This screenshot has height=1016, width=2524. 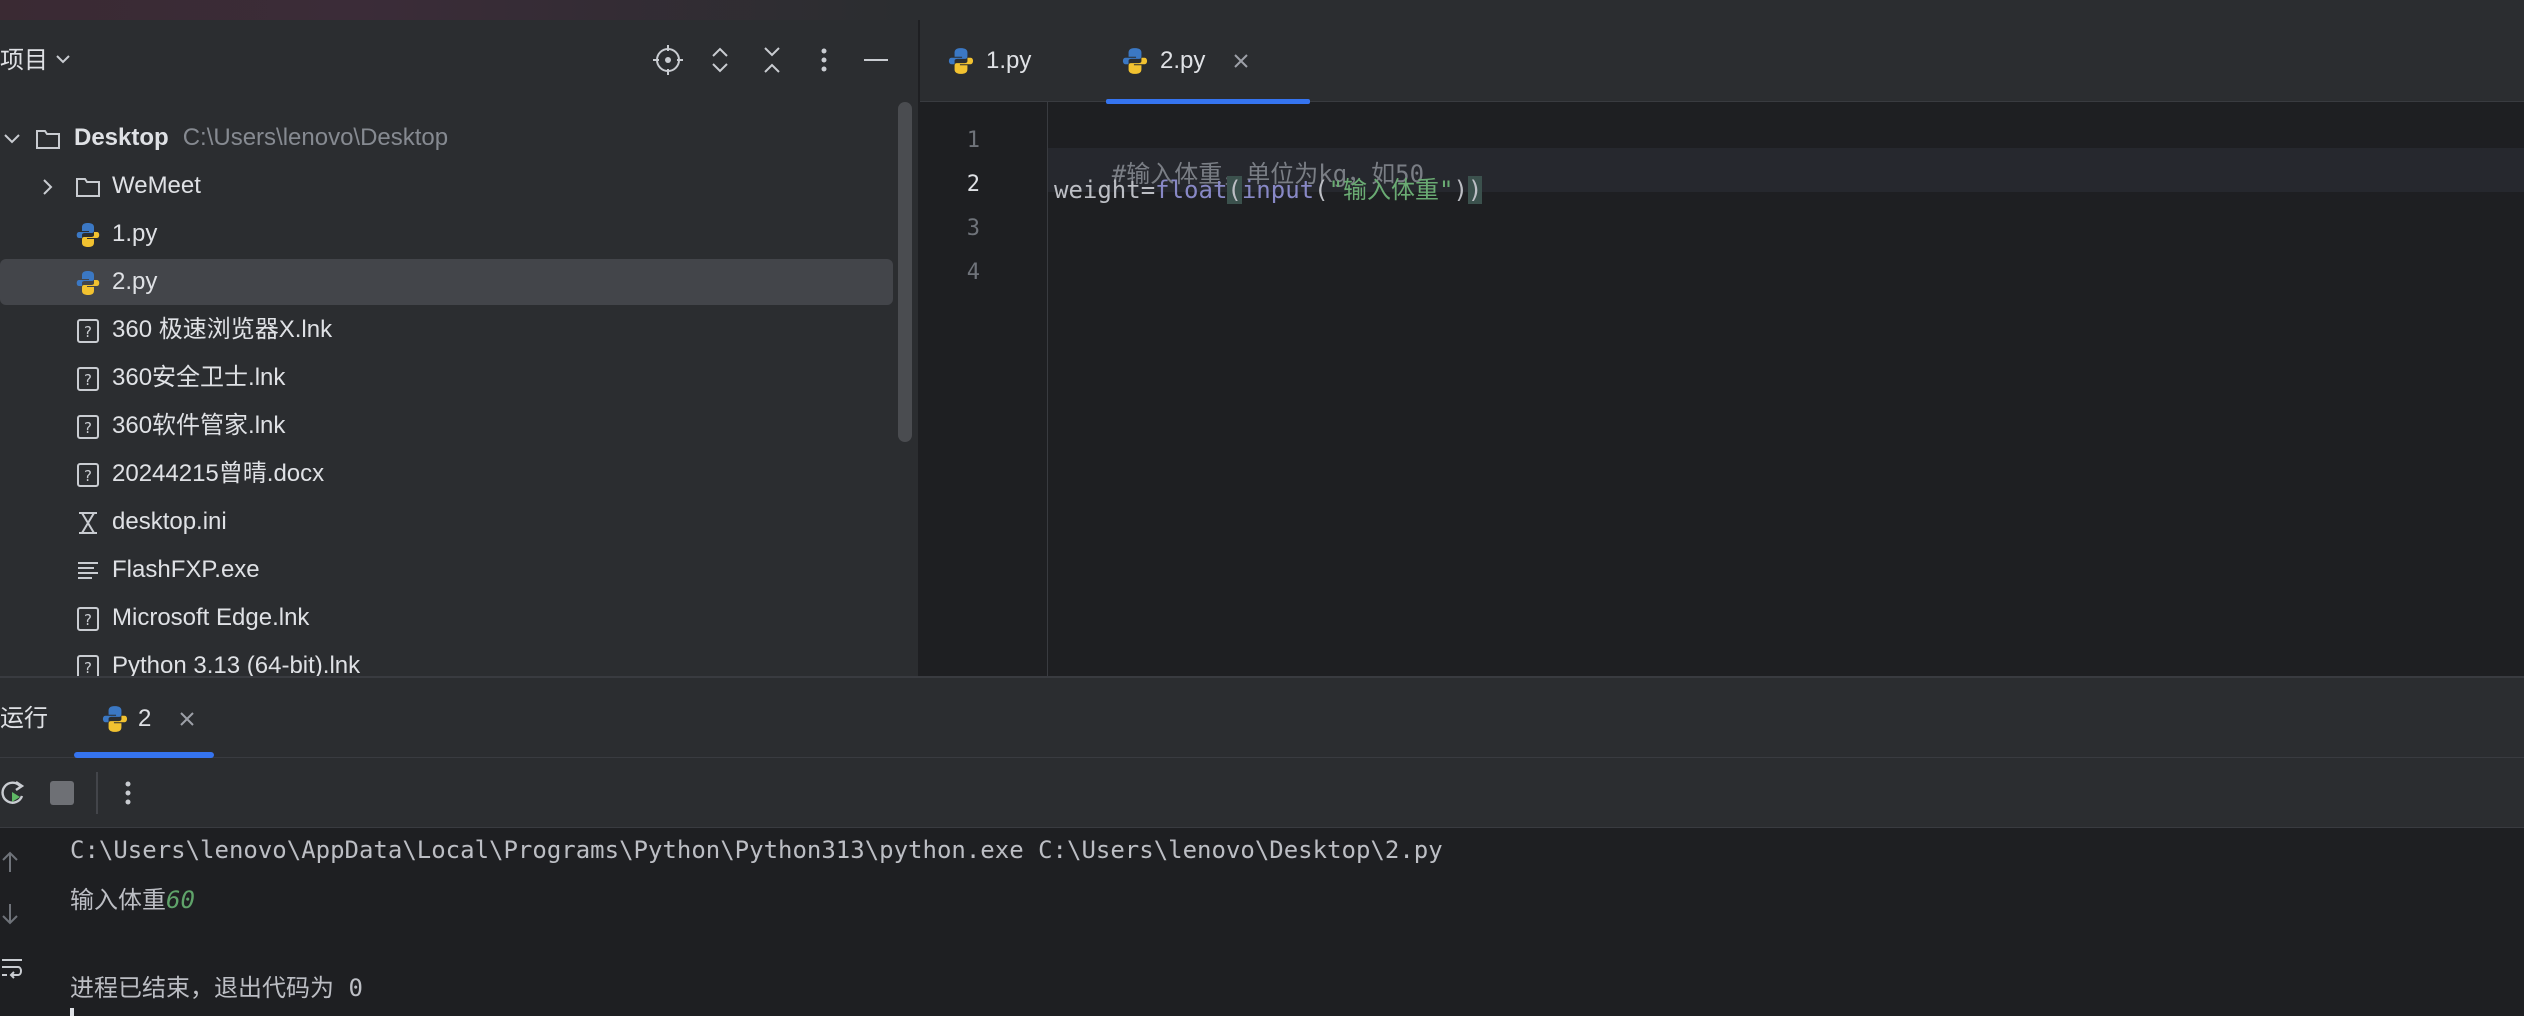 What do you see at coordinates (72, 1012) in the screenshot?
I see `console-caret` at bounding box center [72, 1012].